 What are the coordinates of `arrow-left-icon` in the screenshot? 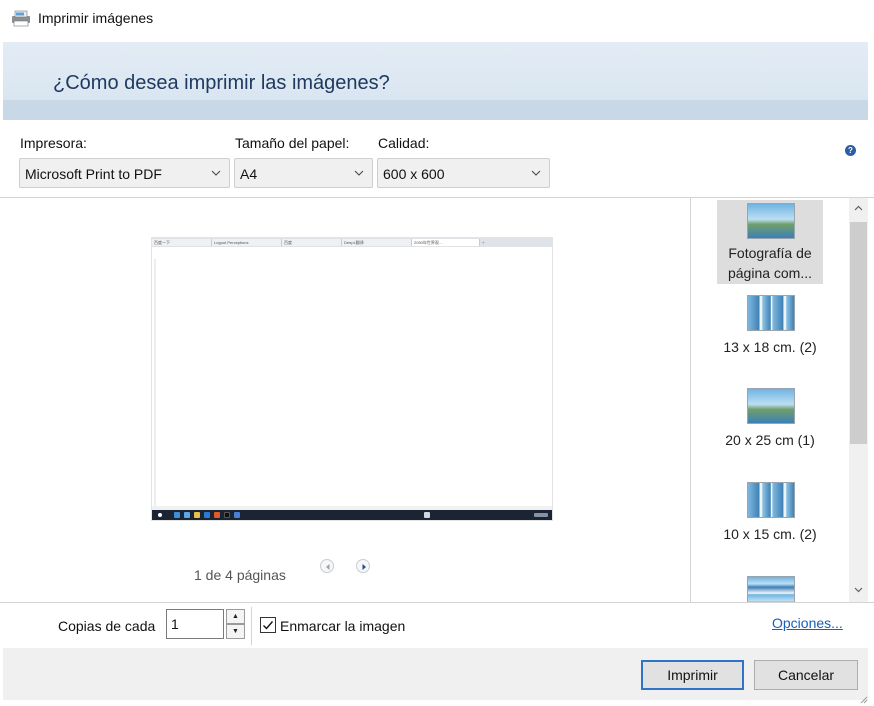 It's located at (328, 567).